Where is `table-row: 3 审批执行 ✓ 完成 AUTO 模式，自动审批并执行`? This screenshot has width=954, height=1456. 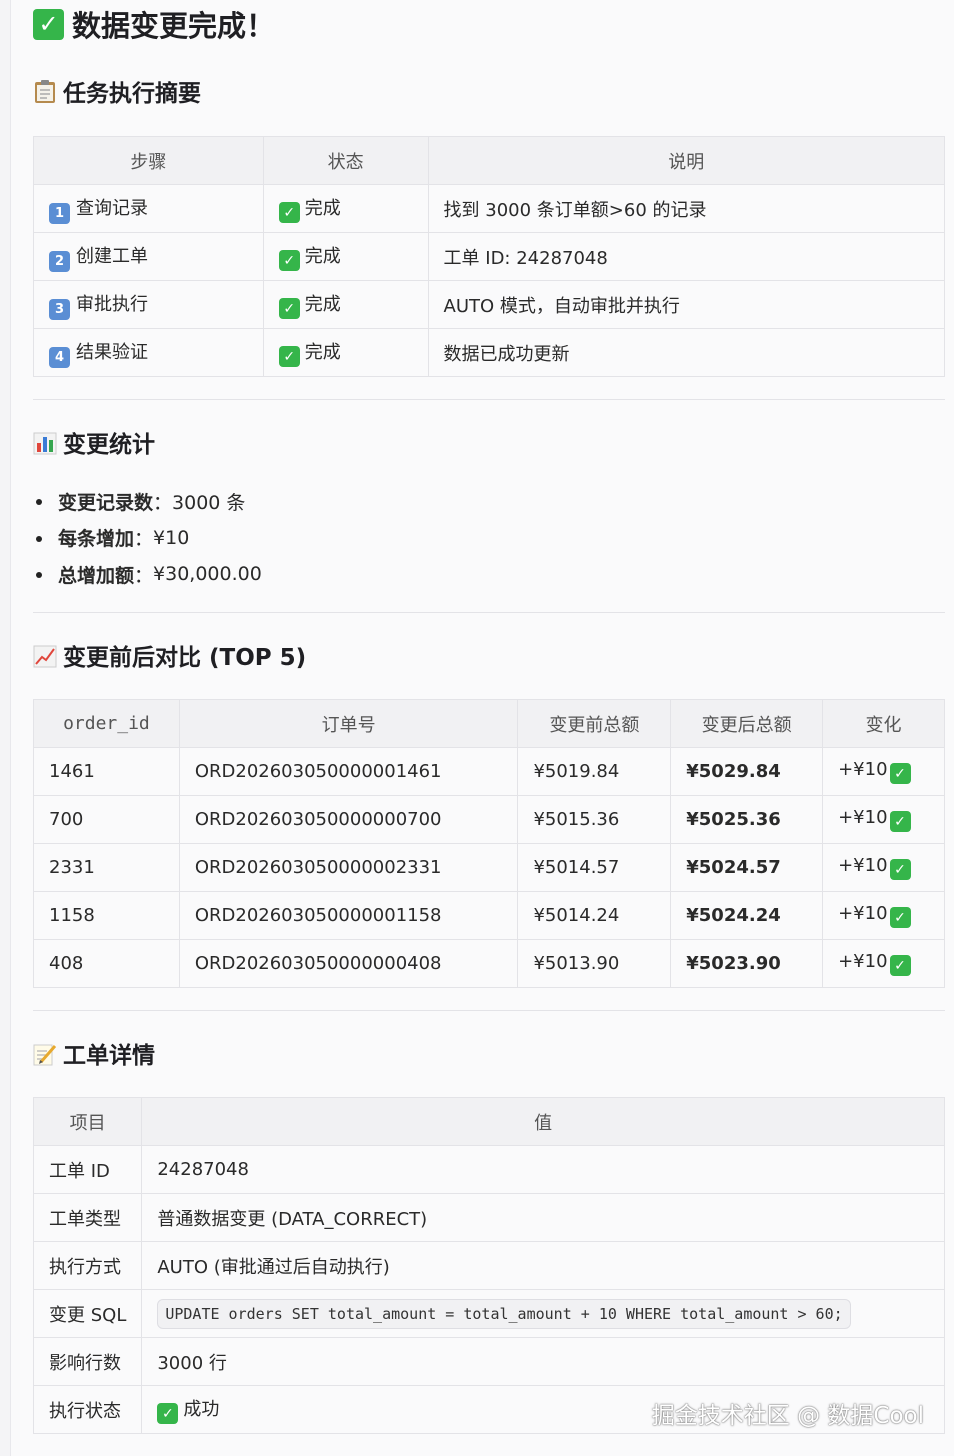 table-row: 3 审批执行 ✓ 完成 AUTO 模式，自动审批并执行 is located at coordinates (489, 304).